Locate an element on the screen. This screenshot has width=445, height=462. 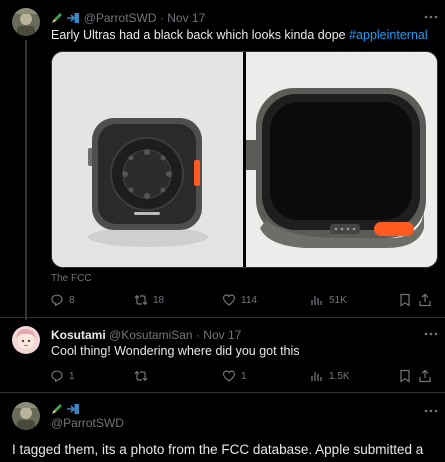
retweet-button: 18 is located at coordinates (149, 300).